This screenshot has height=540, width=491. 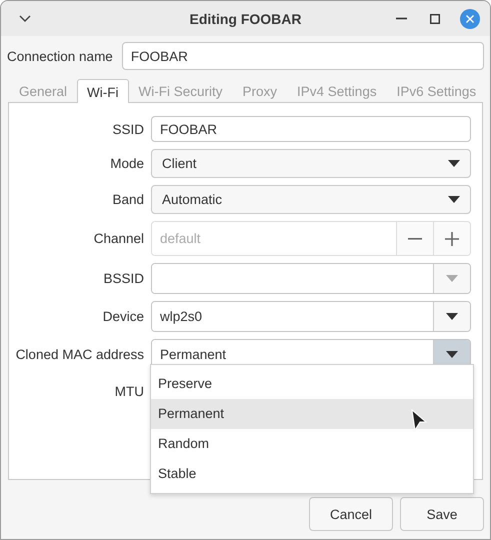 What do you see at coordinates (126, 163) in the screenshot?
I see `field-label: Mode` at bounding box center [126, 163].